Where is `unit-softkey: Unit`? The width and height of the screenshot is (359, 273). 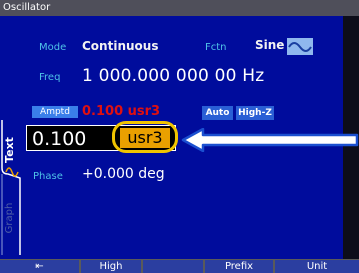
unit-softkey: Unit is located at coordinates (317, 266).